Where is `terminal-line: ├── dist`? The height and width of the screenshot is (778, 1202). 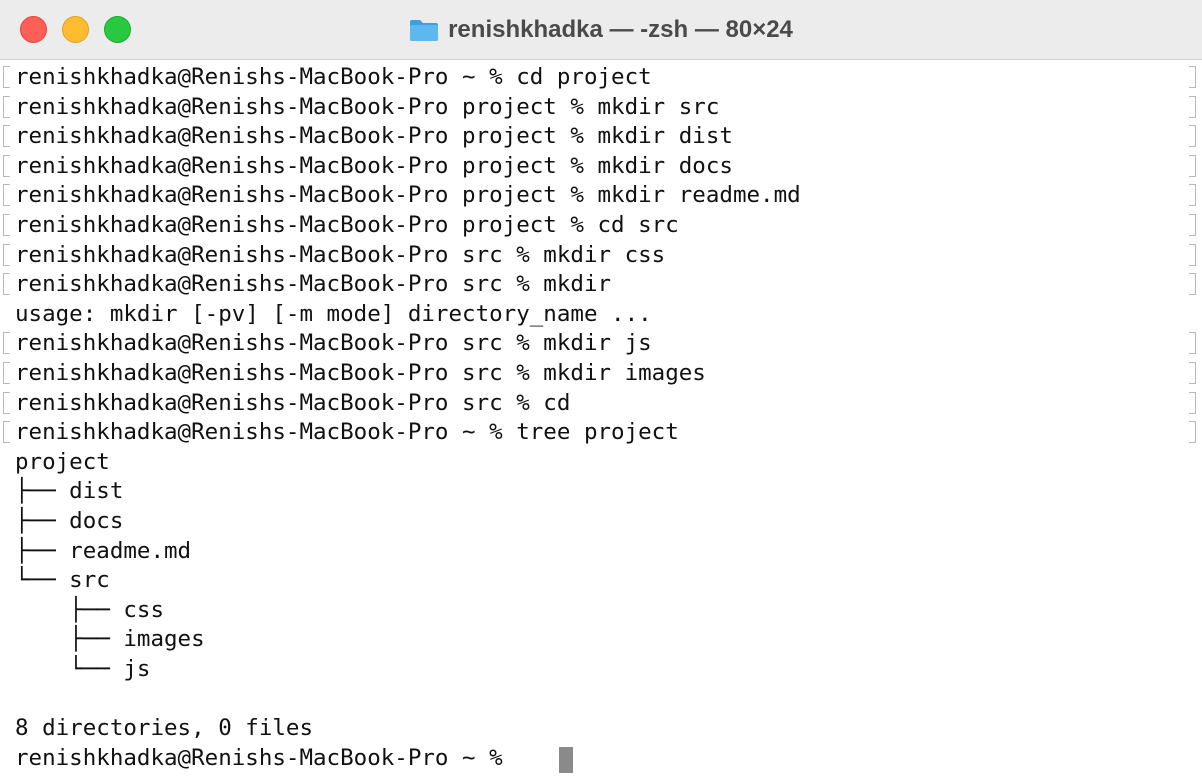 terminal-line: ├── dist is located at coordinates (601, 492).